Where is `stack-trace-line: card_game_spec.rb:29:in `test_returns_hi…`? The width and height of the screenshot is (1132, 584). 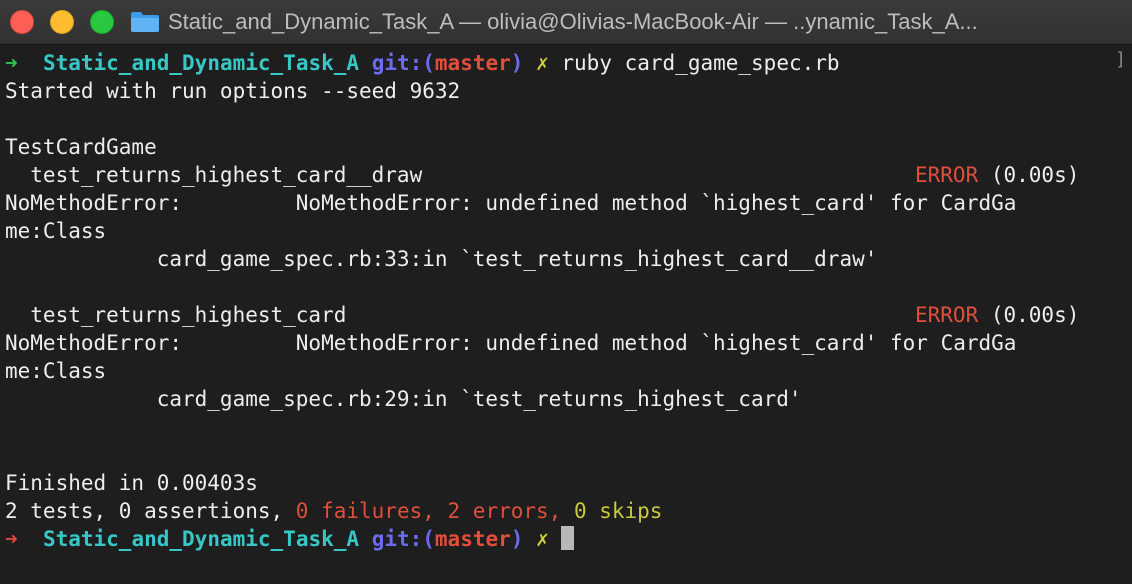 stack-trace-line: card_game_spec.rb:29:in `test_returns_hi… is located at coordinates (403, 399).